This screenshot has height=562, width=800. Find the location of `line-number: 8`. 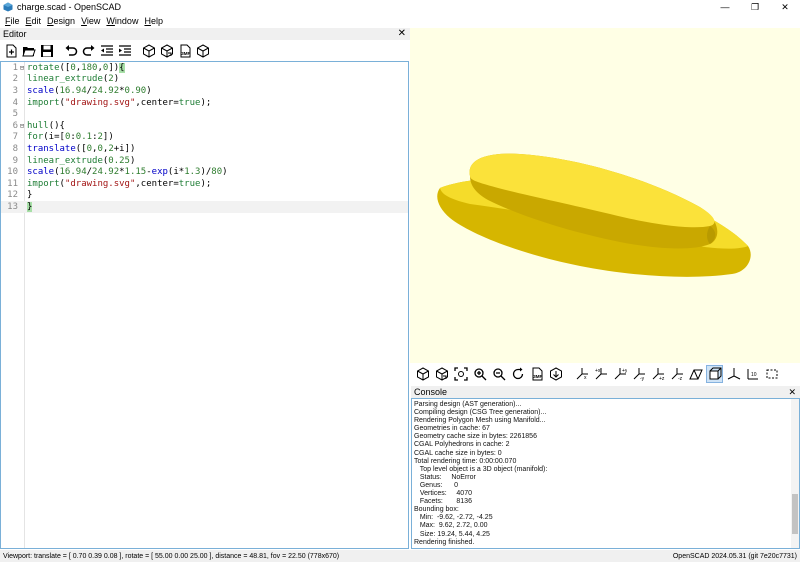

line-number: 8 is located at coordinates (15, 148).